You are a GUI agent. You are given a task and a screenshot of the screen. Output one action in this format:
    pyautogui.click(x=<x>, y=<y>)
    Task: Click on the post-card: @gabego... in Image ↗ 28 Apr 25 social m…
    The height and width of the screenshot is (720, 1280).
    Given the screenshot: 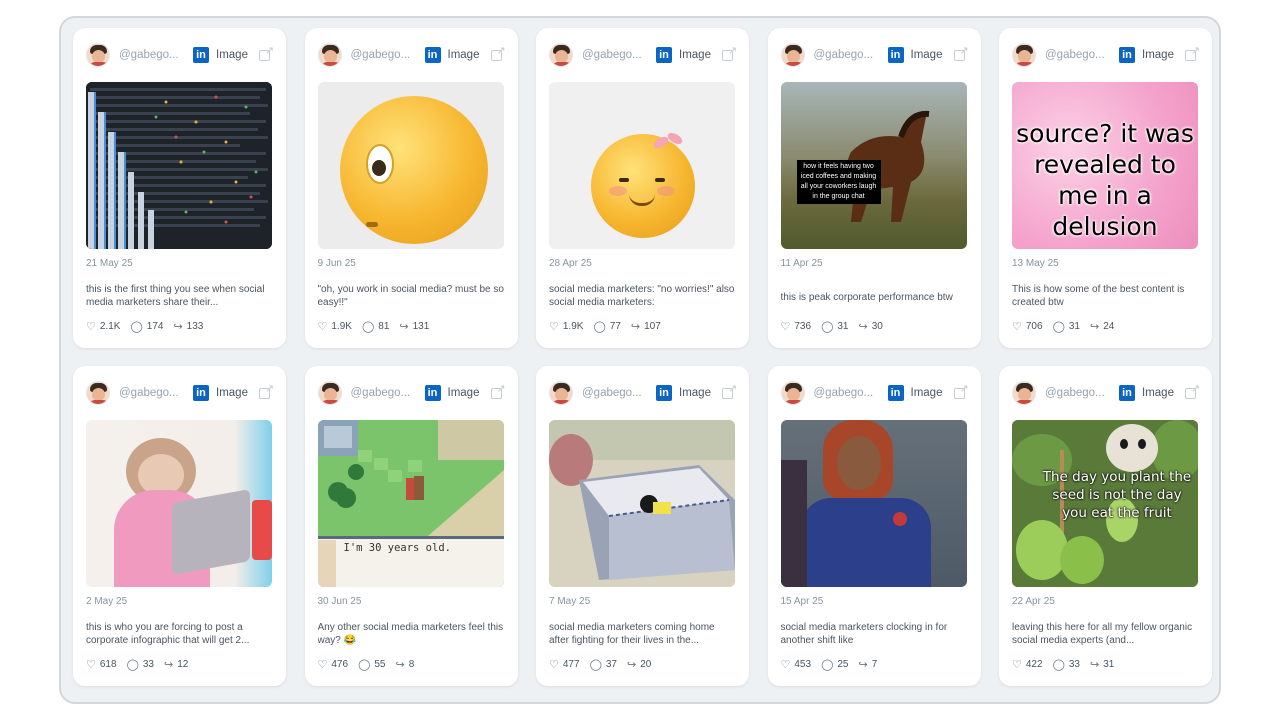 What is the action you would take?
    pyautogui.click(x=642, y=188)
    